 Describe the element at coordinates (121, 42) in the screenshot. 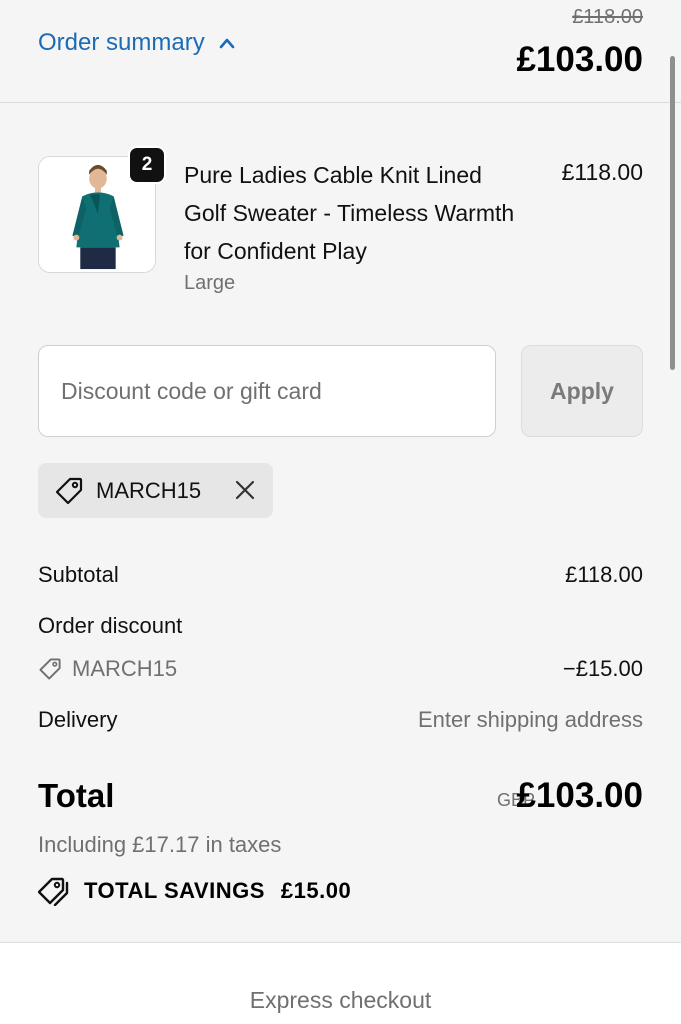

I see `order-summary-toggle-label: Order summary` at that location.